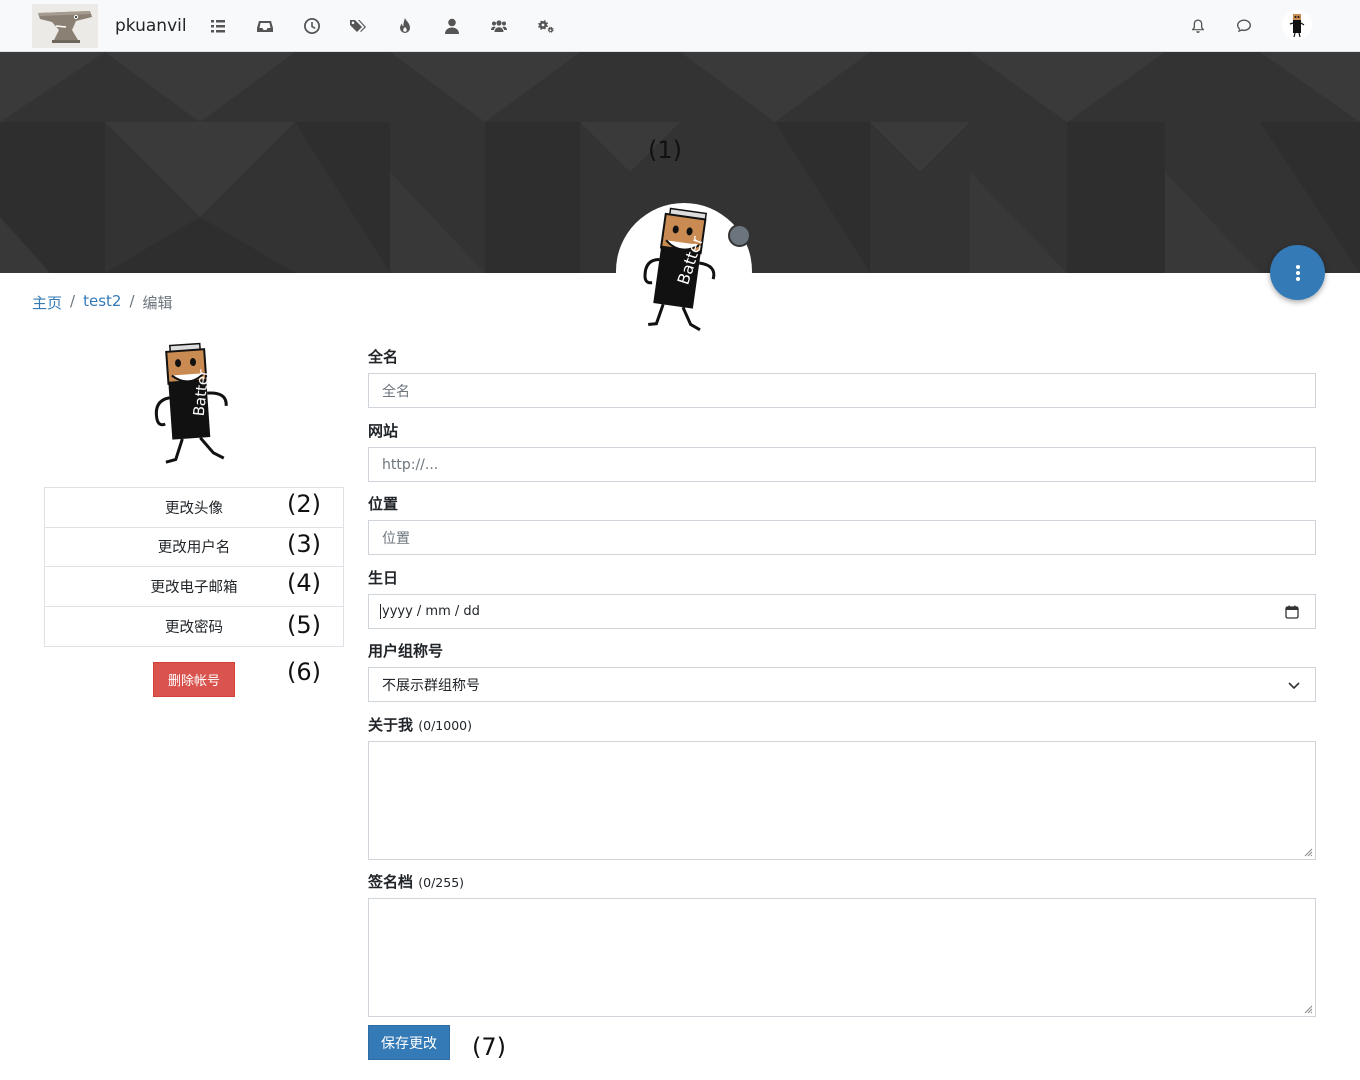 Image resolution: width=1360 pixels, height=1080 pixels. What do you see at coordinates (65, 26) in the screenshot?
I see `anvil-logo` at bounding box center [65, 26].